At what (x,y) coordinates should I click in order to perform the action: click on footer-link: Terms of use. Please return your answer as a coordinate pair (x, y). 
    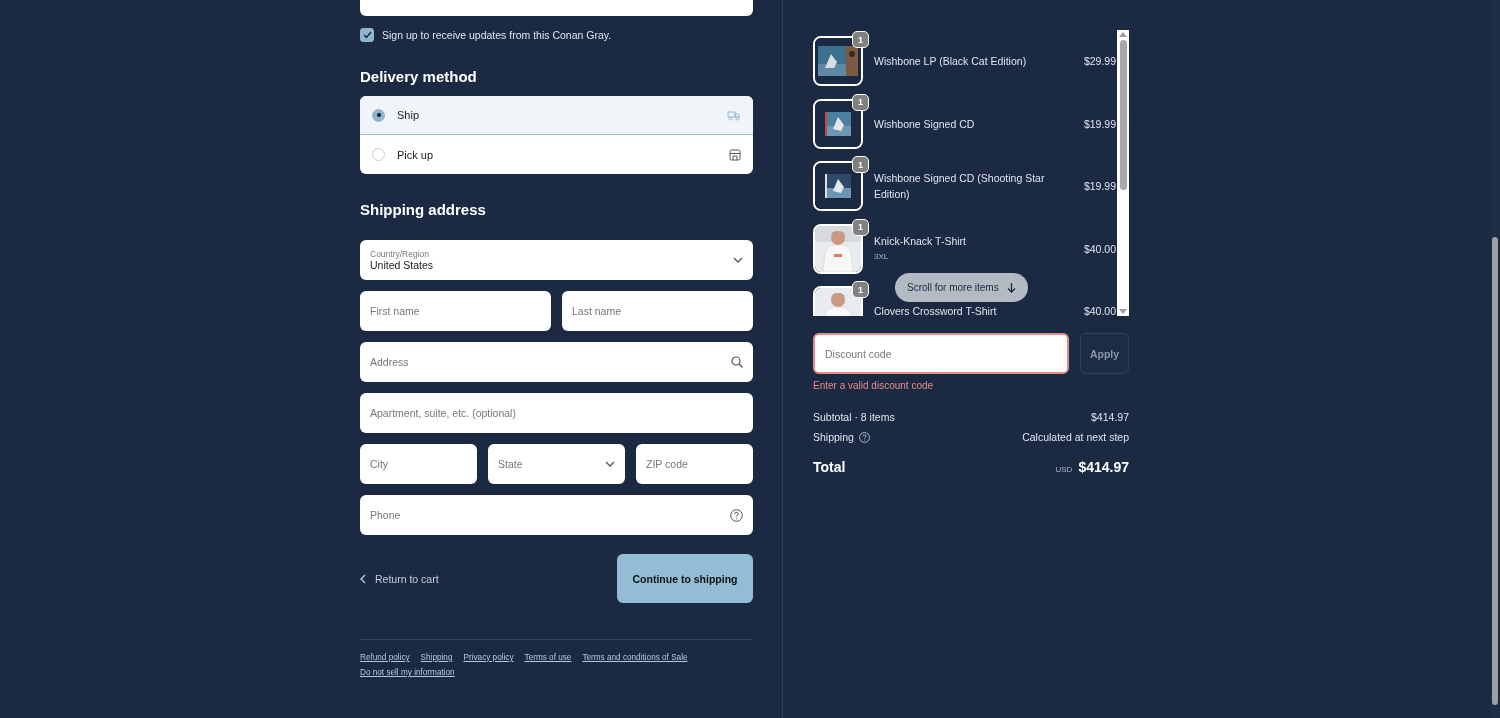
    Looking at the image, I should click on (548, 657).